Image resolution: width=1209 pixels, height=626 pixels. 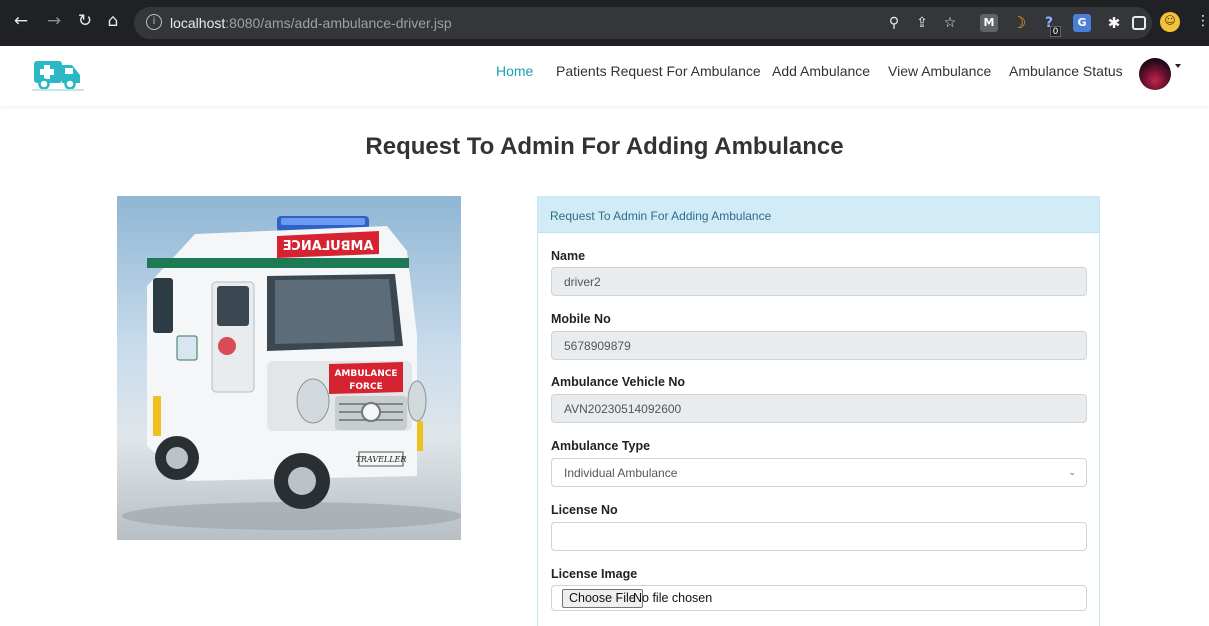 I want to click on bookmark-star-icon: ☆, so click(x=950, y=23).